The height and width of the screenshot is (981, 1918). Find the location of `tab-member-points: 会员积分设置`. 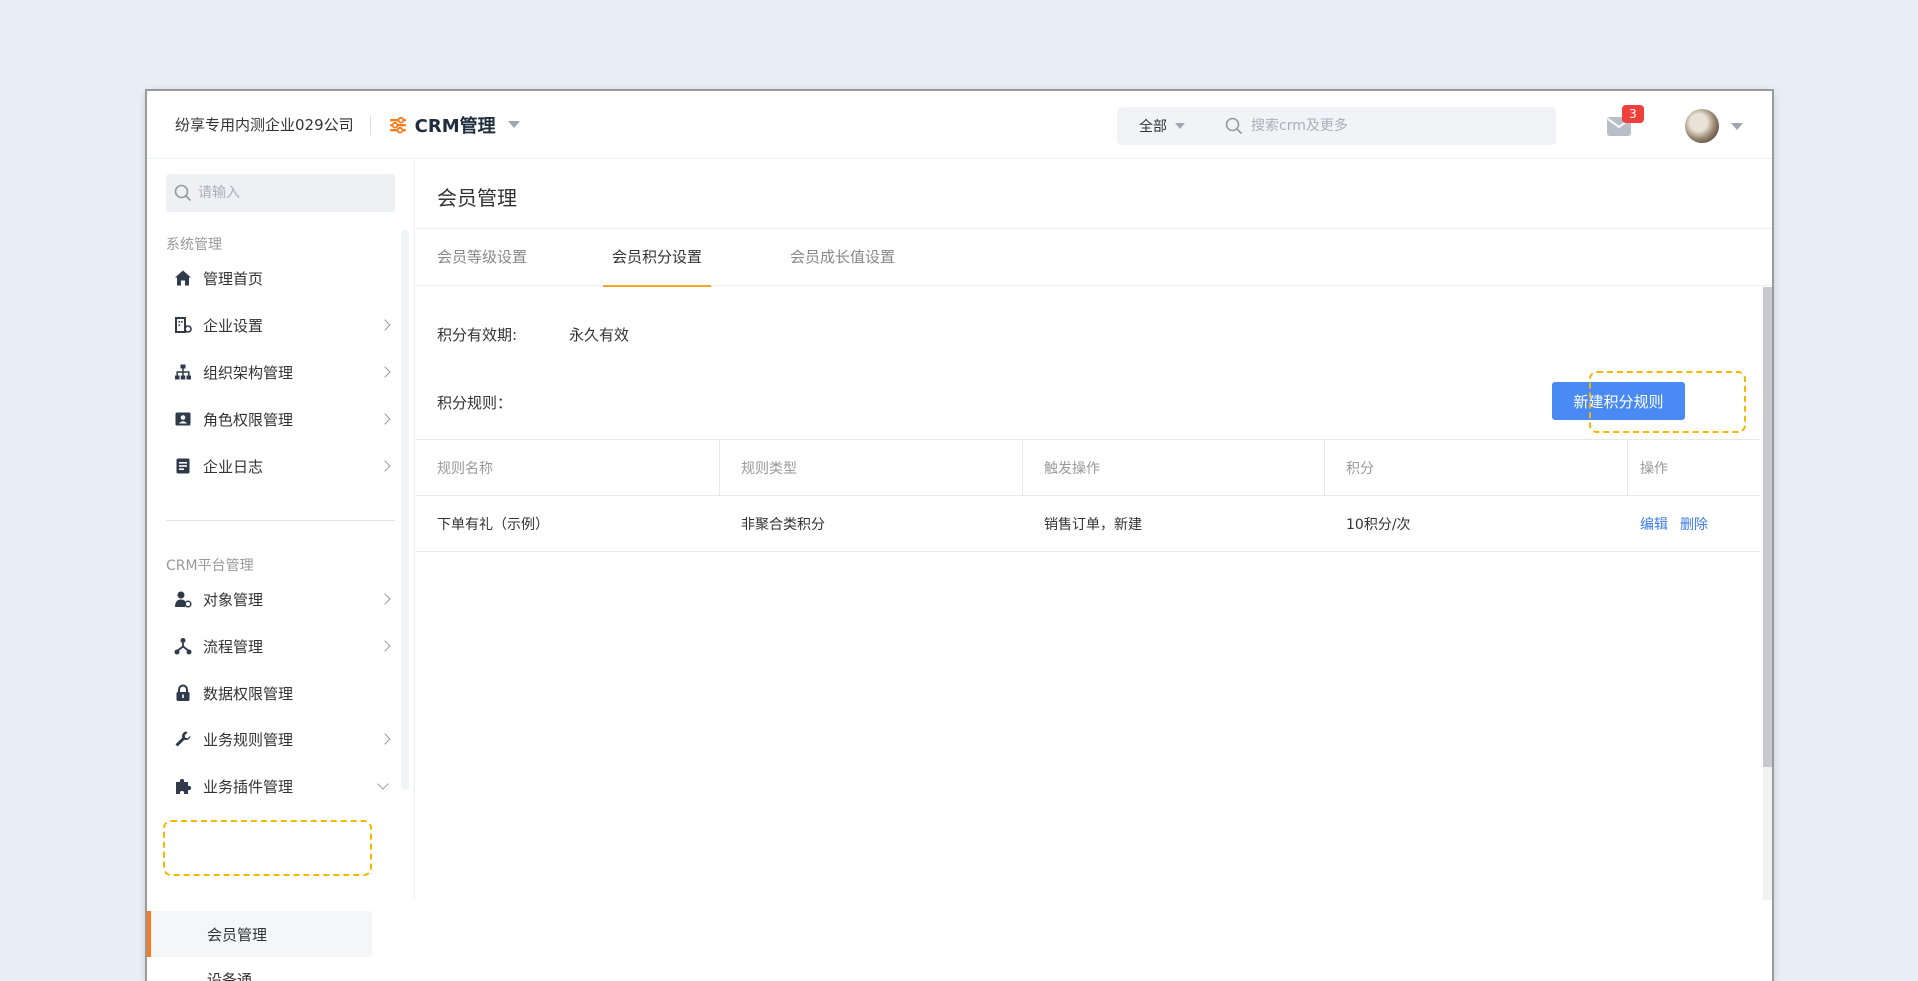

tab-member-points: 会员积分设置 is located at coordinates (657, 258).